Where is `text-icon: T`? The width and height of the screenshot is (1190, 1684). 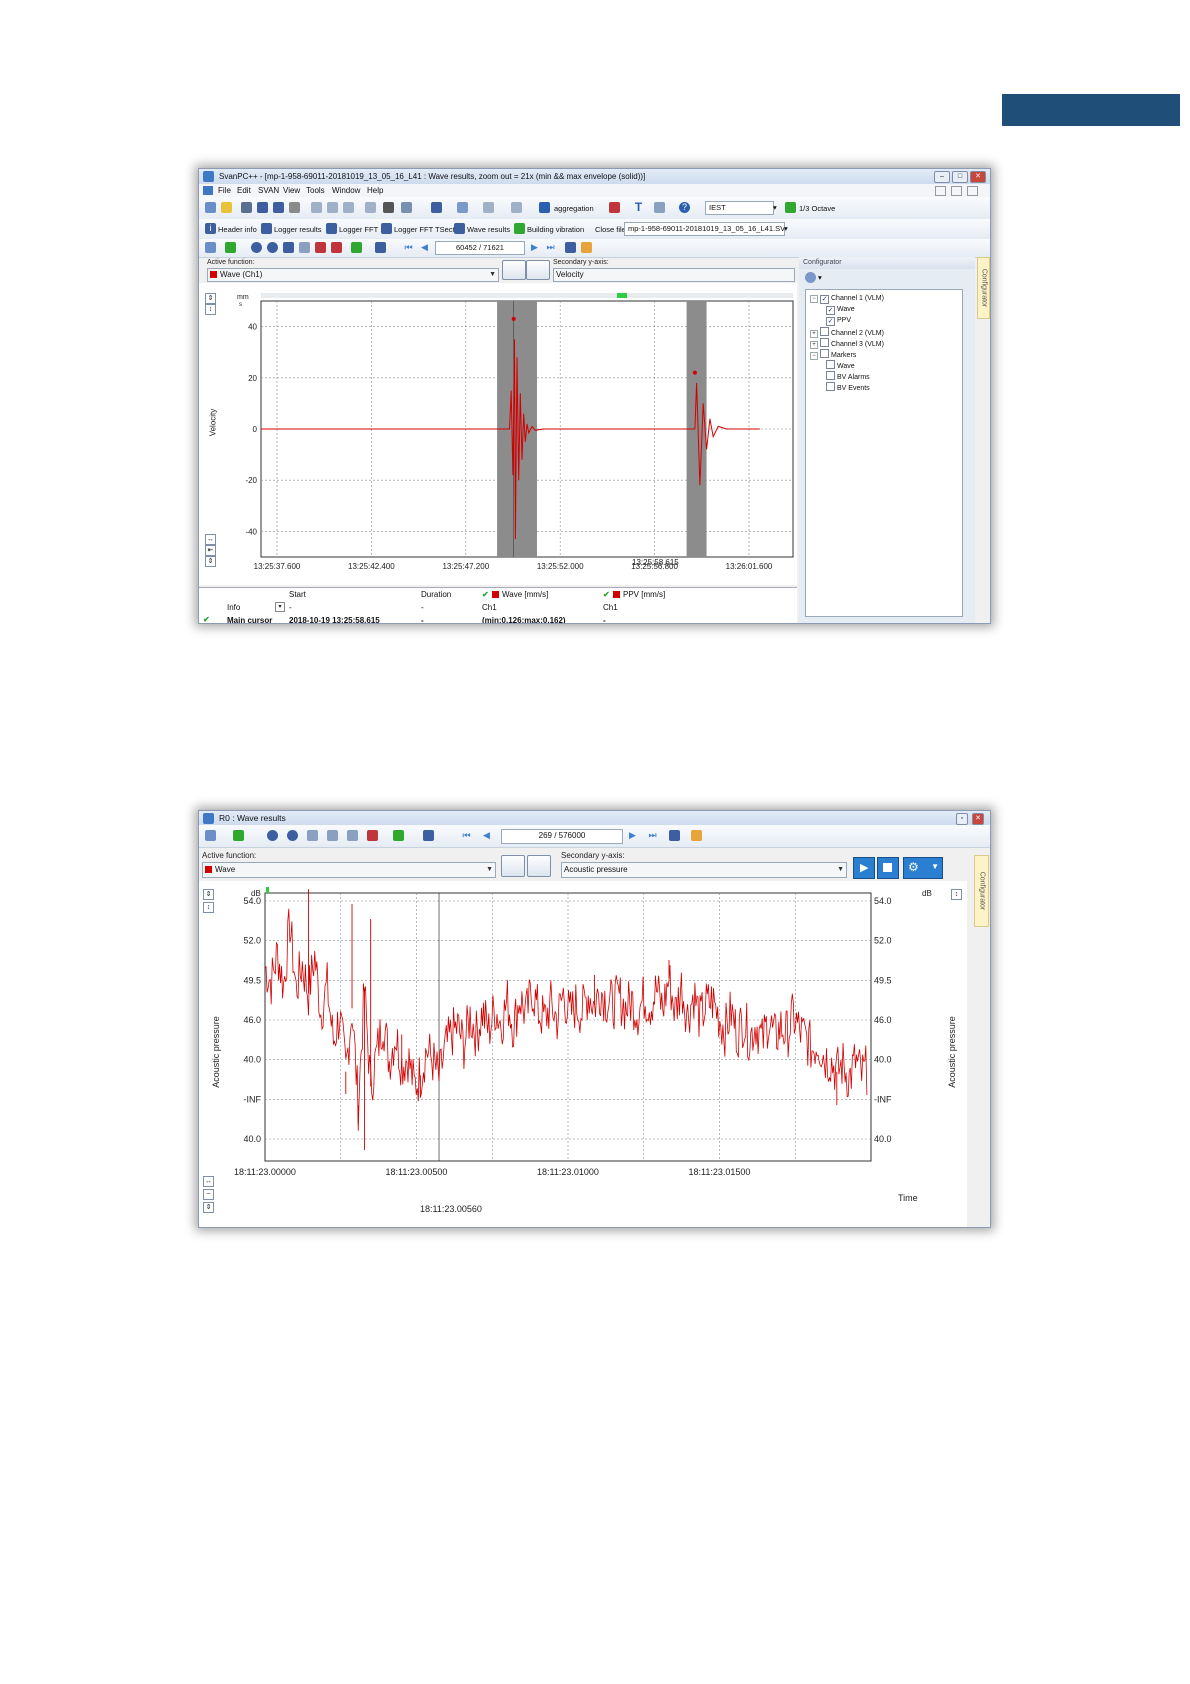 text-icon: T is located at coordinates (638, 207).